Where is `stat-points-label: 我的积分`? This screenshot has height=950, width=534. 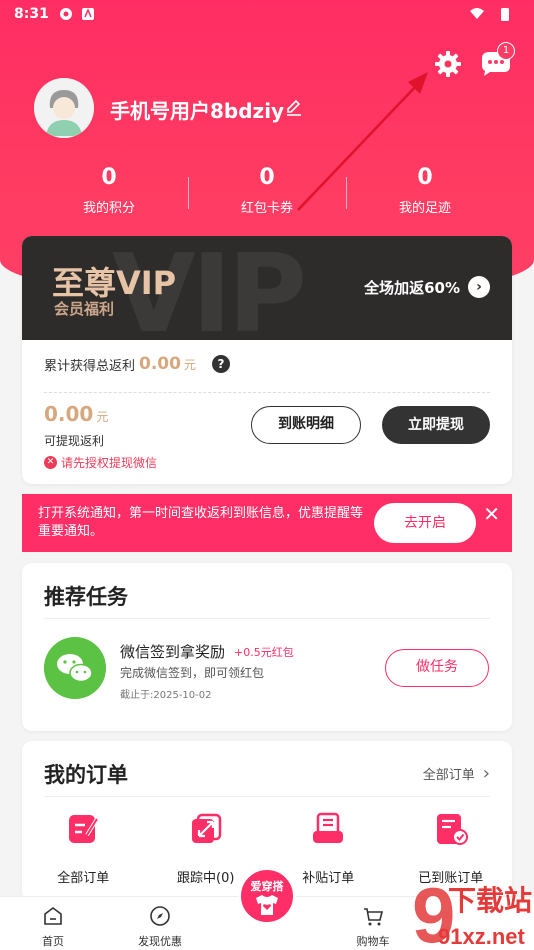
stat-points-label: 我的积分 is located at coordinates (108, 208).